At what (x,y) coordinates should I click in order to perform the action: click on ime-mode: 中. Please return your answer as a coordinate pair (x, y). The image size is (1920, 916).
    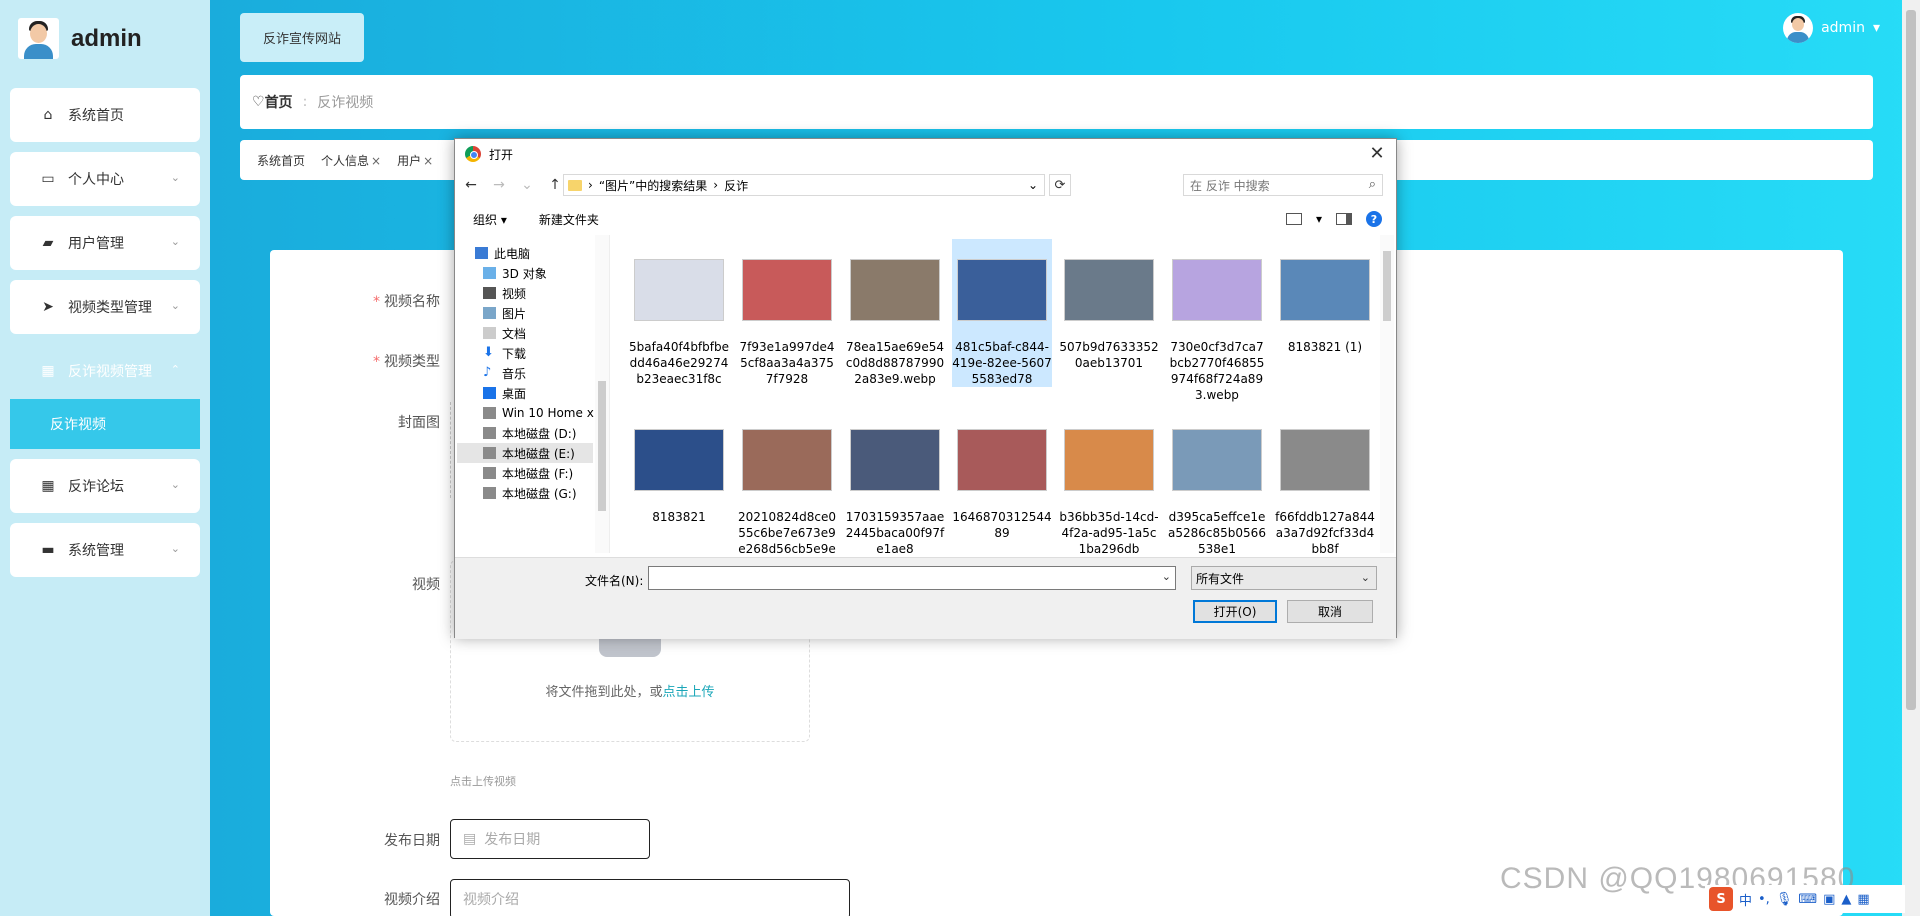
    Looking at the image, I should click on (1745, 899).